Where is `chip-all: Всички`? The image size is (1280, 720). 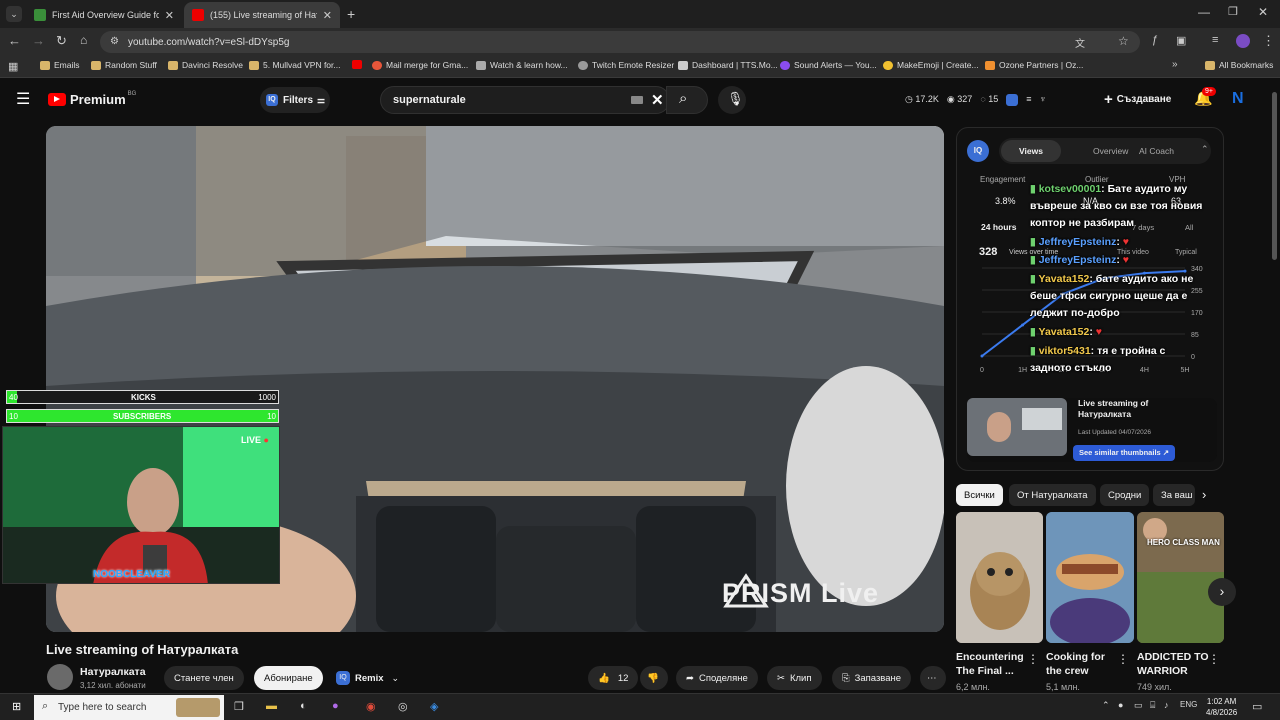
chip-all: Всички is located at coordinates (979, 495).